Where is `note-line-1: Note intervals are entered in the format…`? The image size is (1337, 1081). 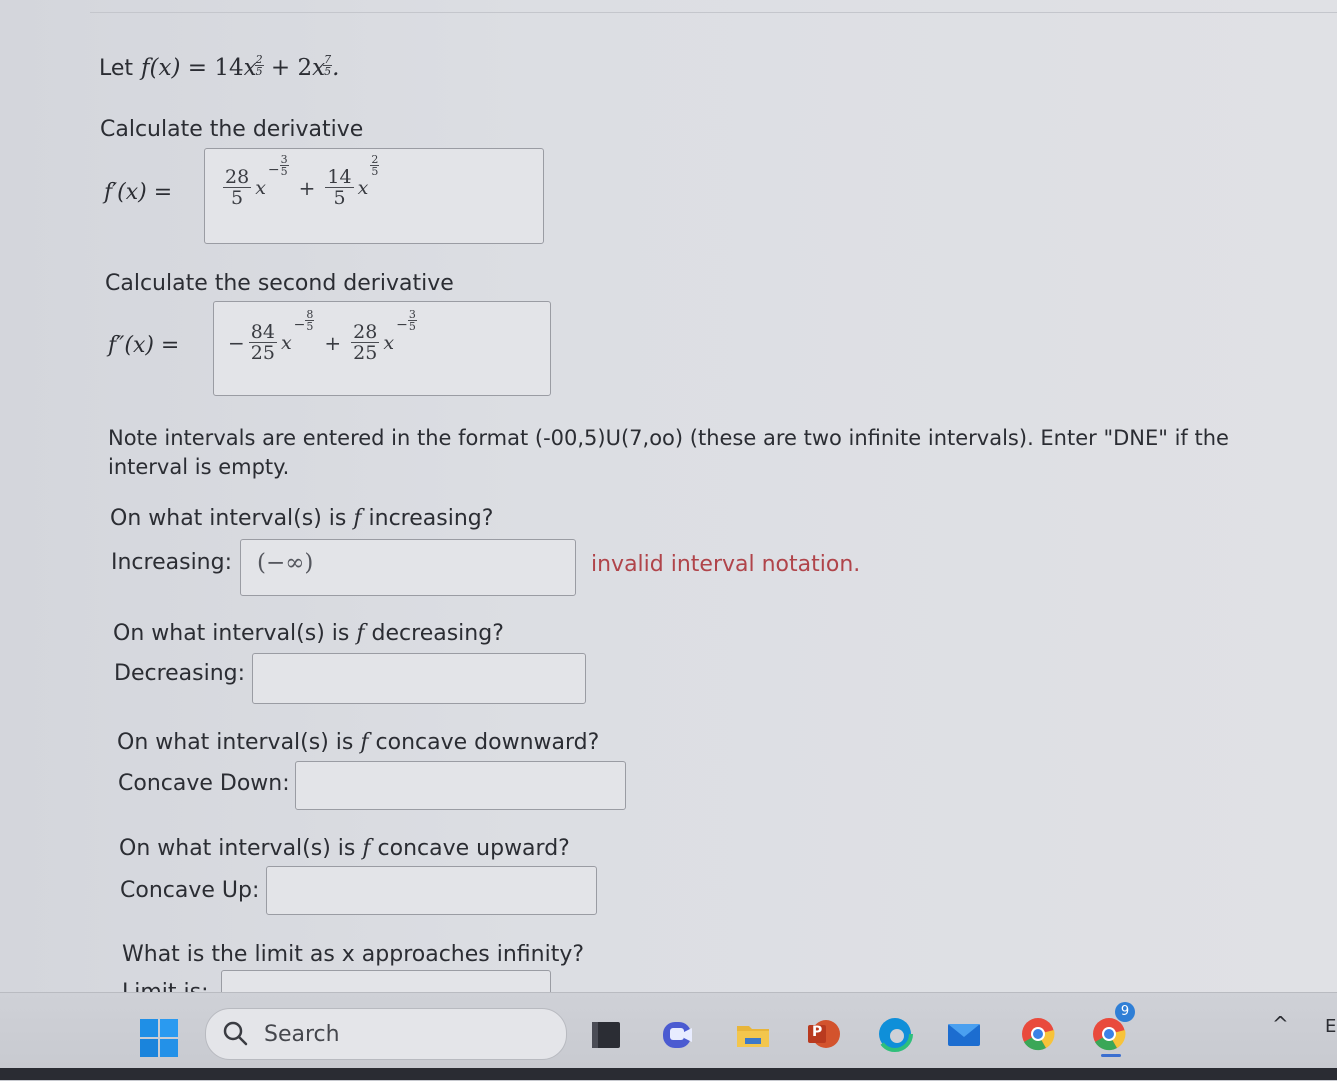
note-line-1: Note intervals are entered in the format… is located at coordinates (668, 438).